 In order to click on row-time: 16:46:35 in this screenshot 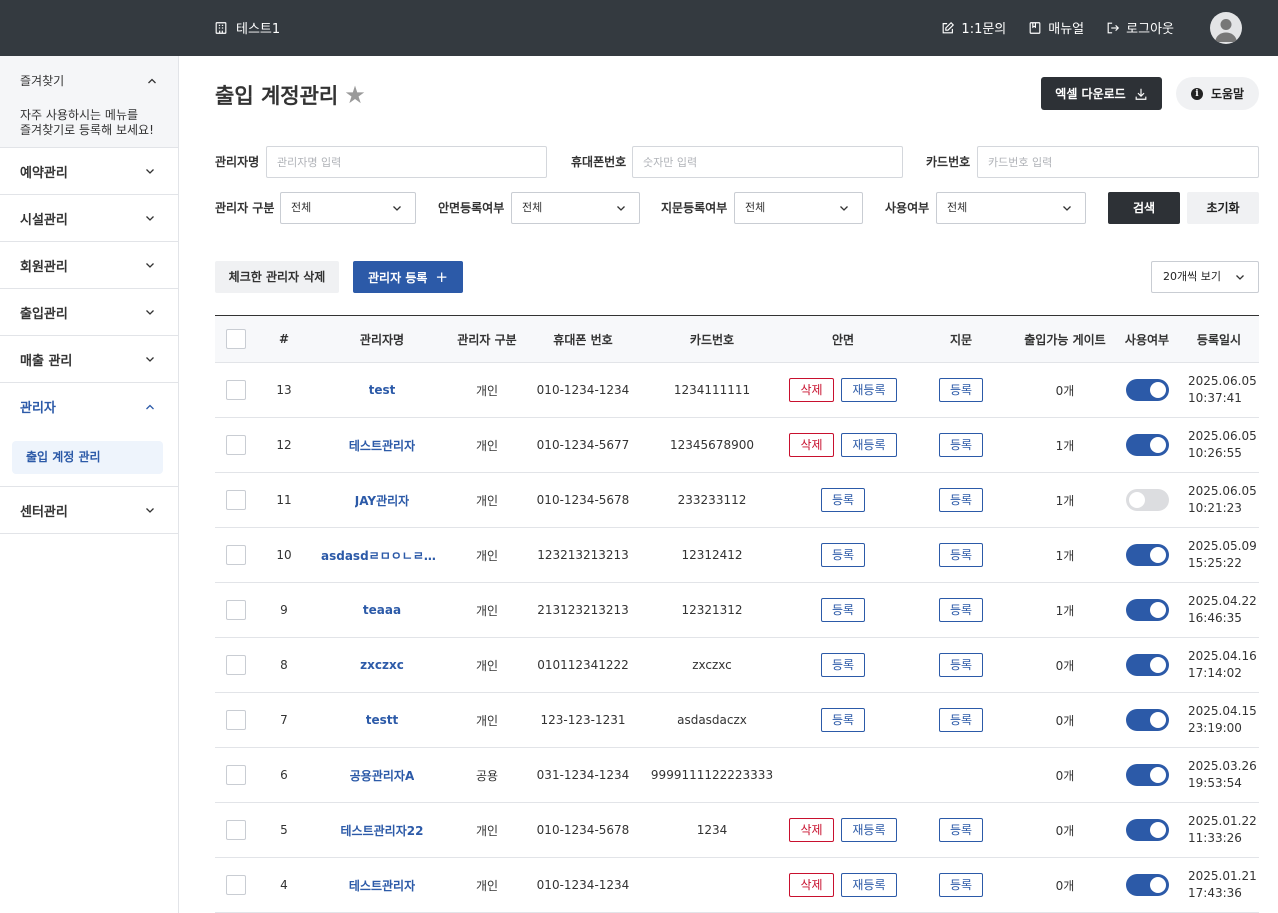, I will do `click(1215, 618)`.